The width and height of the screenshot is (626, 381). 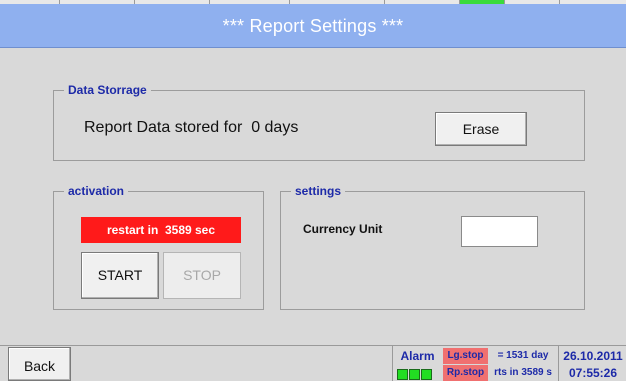 I want to click on settings-legend: settings, so click(x=318, y=191).